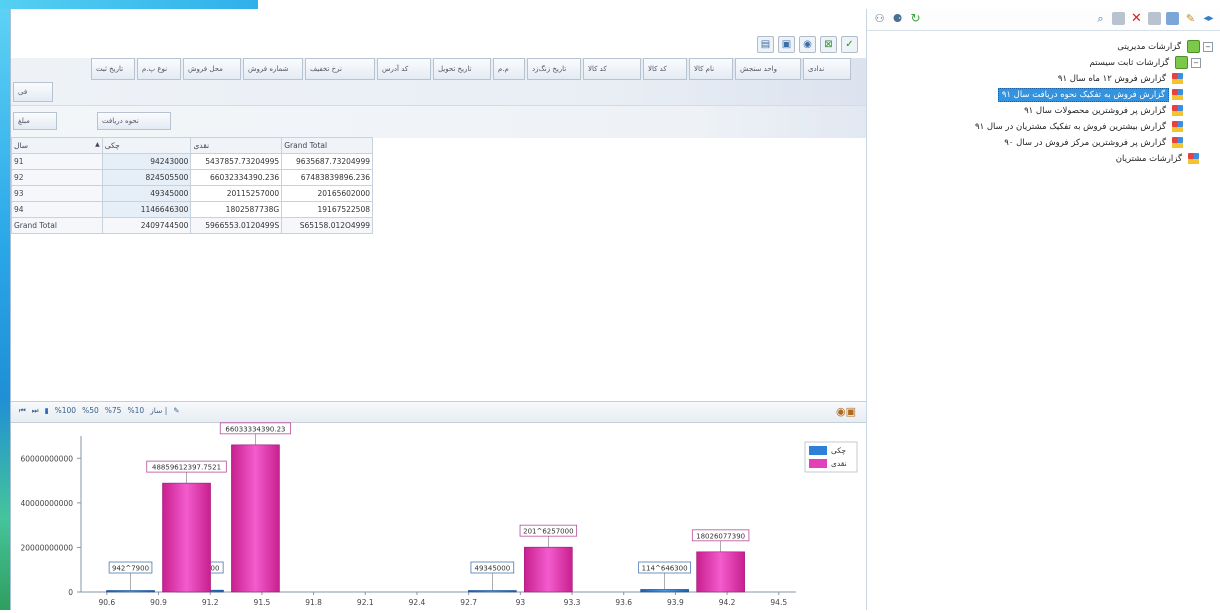 Image resolution: width=1220 pixels, height=613 pixels. What do you see at coordinates (90, 411) in the screenshot?
I see `zoom-50-button: %50` at bounding box center [90, 411].